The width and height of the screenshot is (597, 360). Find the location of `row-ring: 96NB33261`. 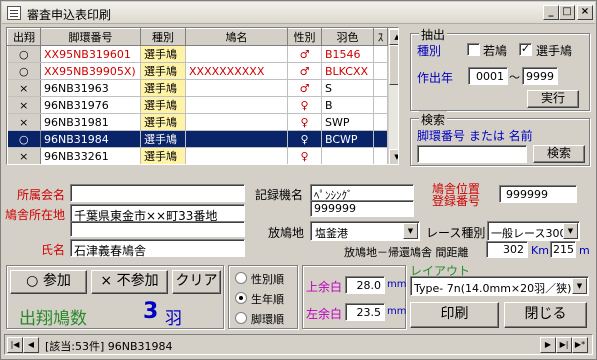

row-ring: 96NB33261 is located at coordinates (90, 155).